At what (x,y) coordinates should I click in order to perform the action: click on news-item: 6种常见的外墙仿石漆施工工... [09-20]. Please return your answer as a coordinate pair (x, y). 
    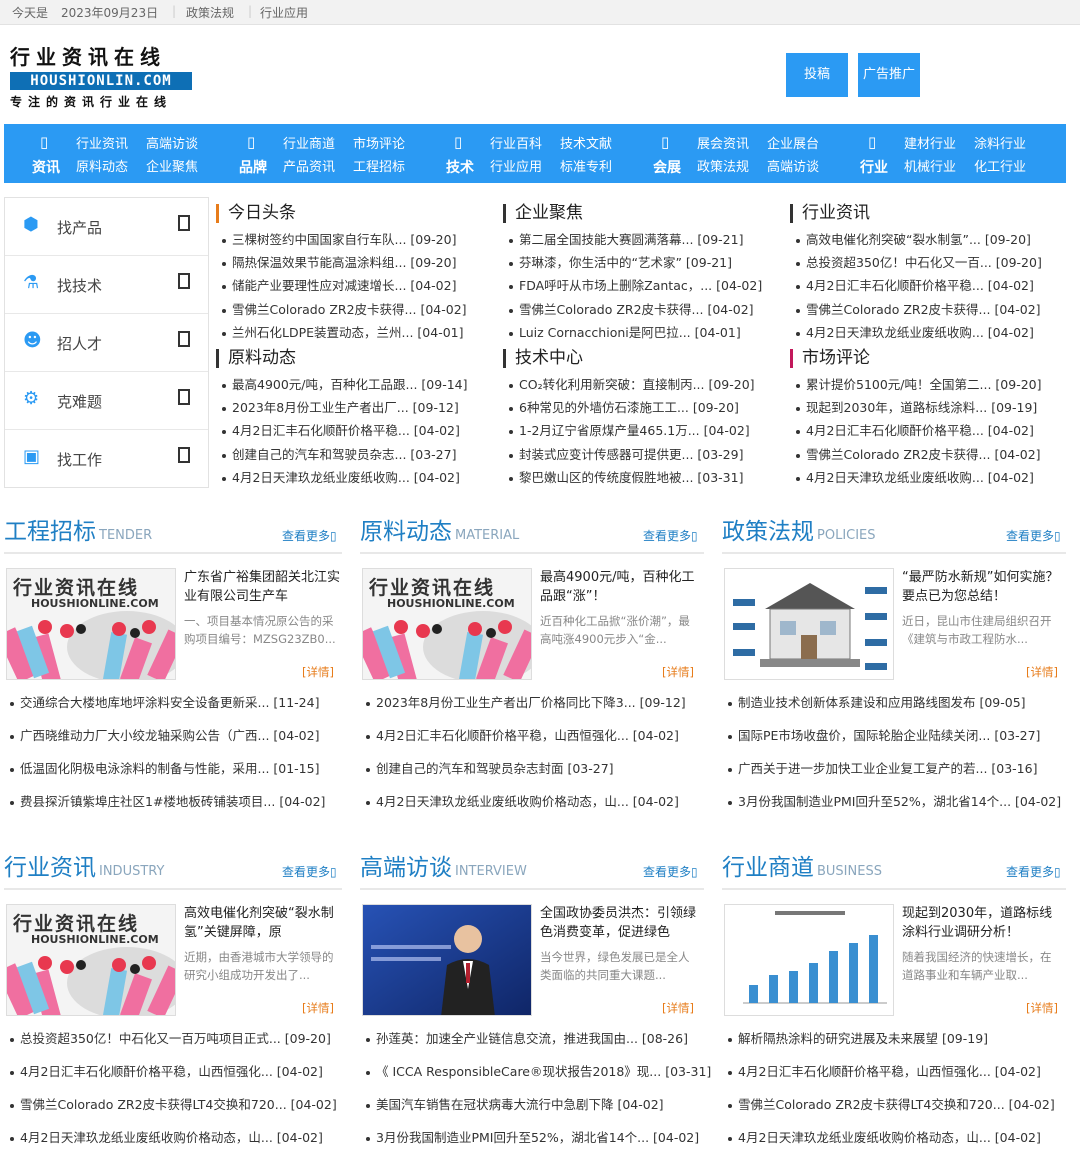
    Looking at the image, I should click on (632, 409).